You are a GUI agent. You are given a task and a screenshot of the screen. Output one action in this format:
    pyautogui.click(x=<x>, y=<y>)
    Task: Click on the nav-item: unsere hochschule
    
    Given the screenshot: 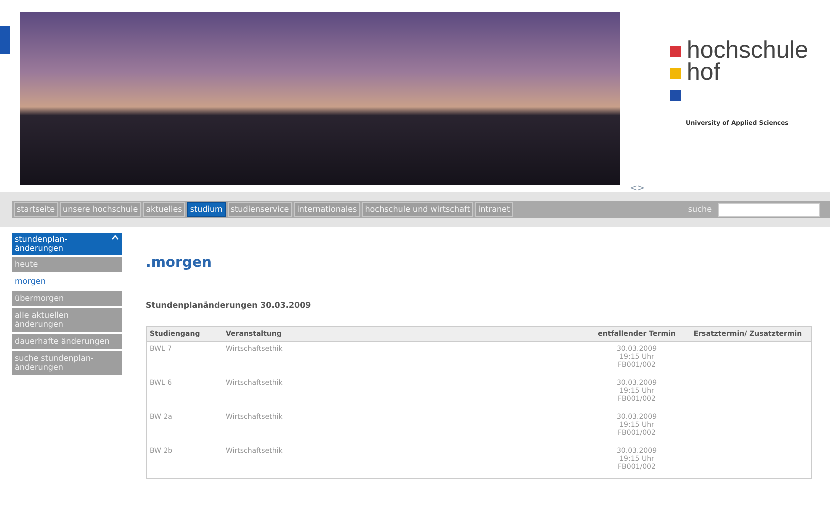 What is the action you would take?
    pyautogui.click(x=101, y=209)
    